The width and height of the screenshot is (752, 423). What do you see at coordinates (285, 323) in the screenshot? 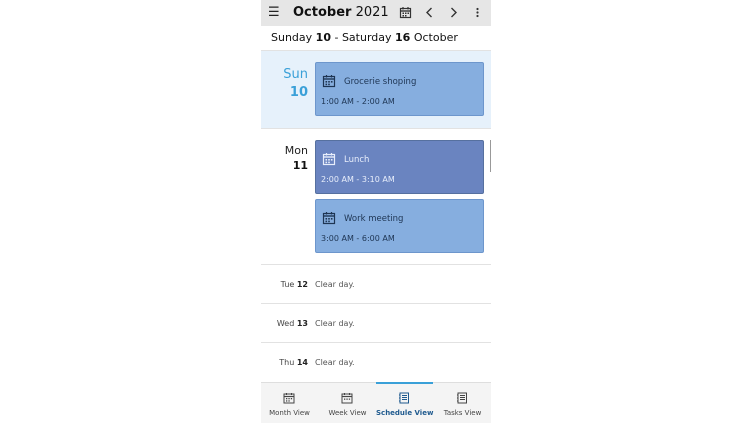
I see `day-name: Wed` at bounding box center [285, 323].